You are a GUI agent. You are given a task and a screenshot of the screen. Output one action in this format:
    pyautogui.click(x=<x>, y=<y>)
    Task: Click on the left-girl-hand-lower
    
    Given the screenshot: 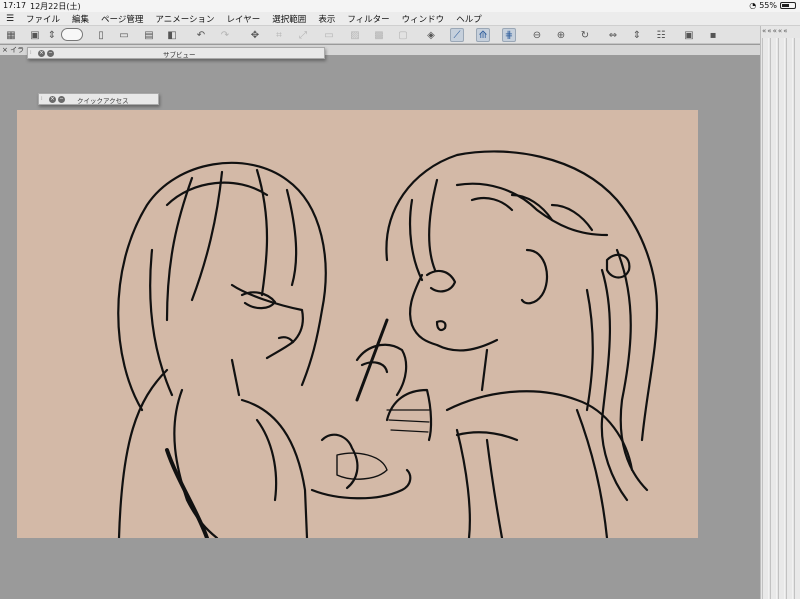 What is the action you would take?
    pyautogui.click(x=361, y=484)
    